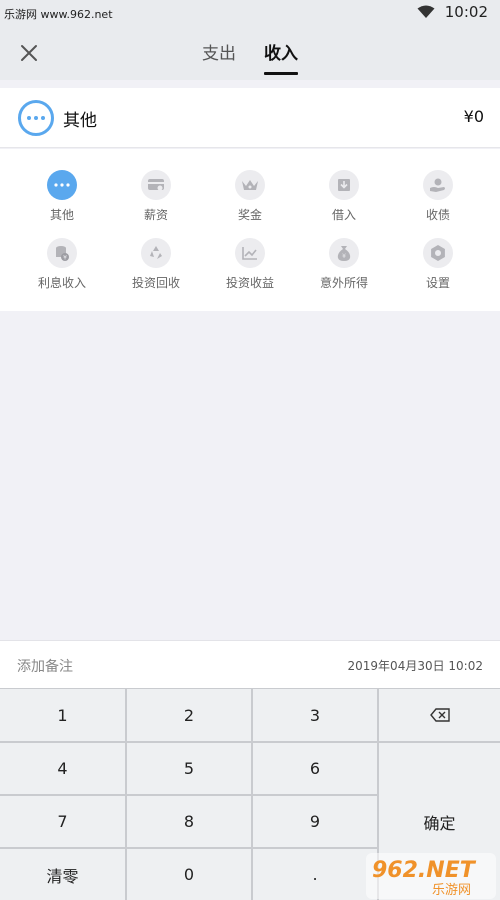  I want to click on category-windfall: ¥ 意外所得, so click(344, 264).